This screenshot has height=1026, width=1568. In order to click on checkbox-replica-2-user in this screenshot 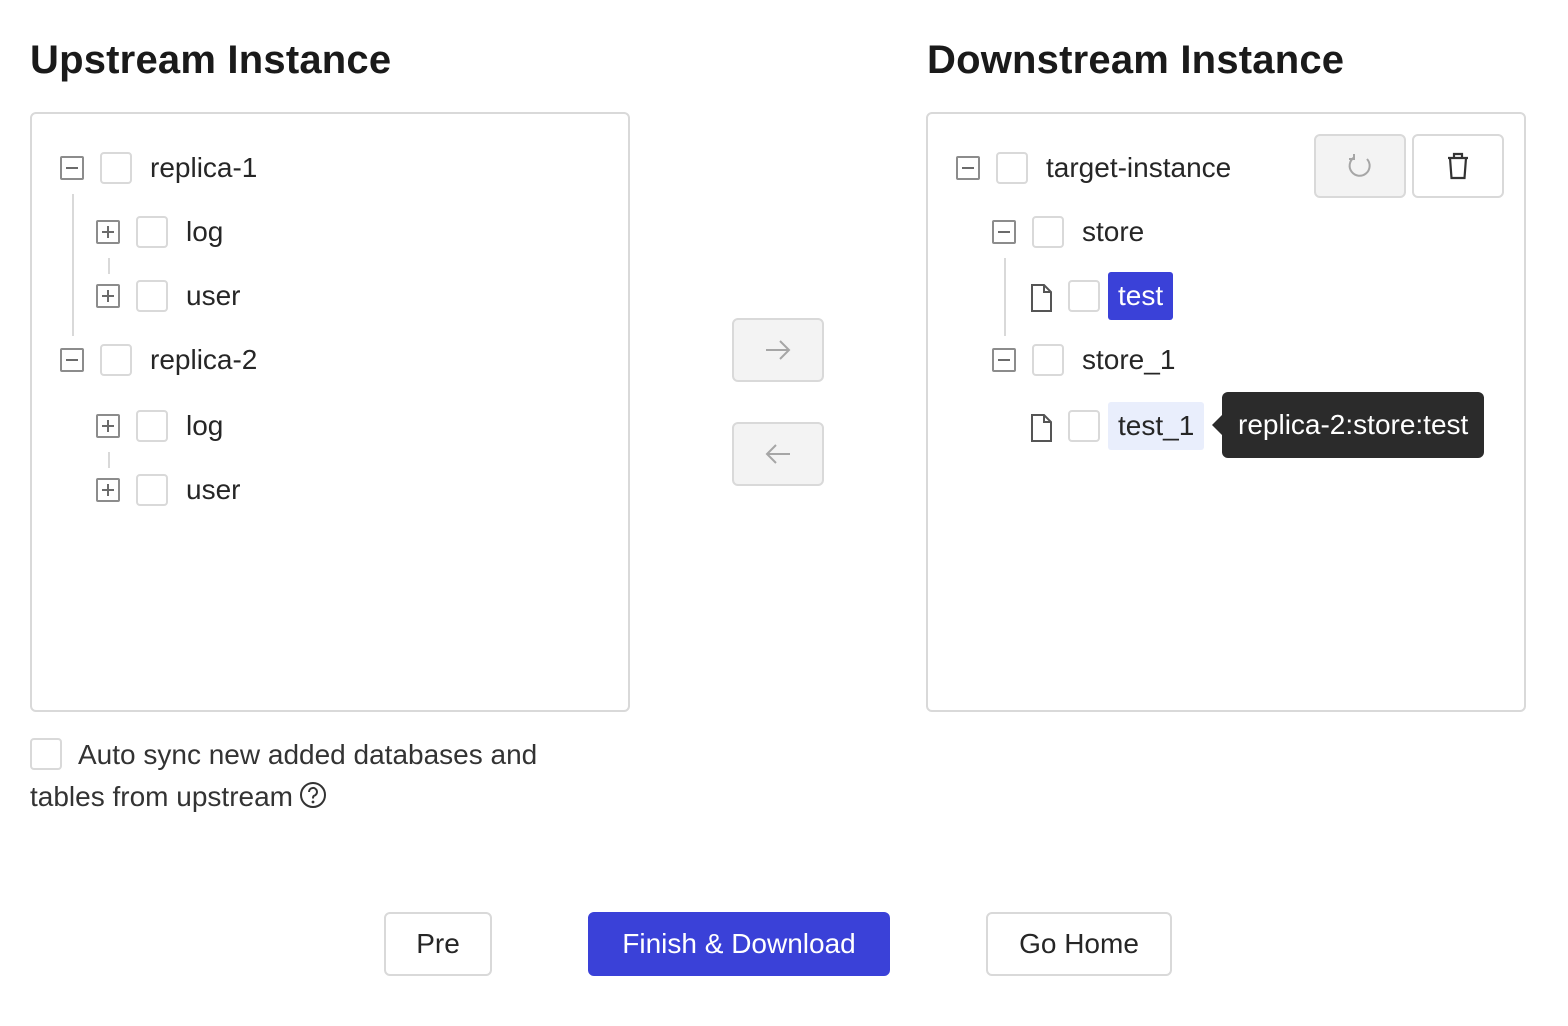, I will do `click(152, 490)`.